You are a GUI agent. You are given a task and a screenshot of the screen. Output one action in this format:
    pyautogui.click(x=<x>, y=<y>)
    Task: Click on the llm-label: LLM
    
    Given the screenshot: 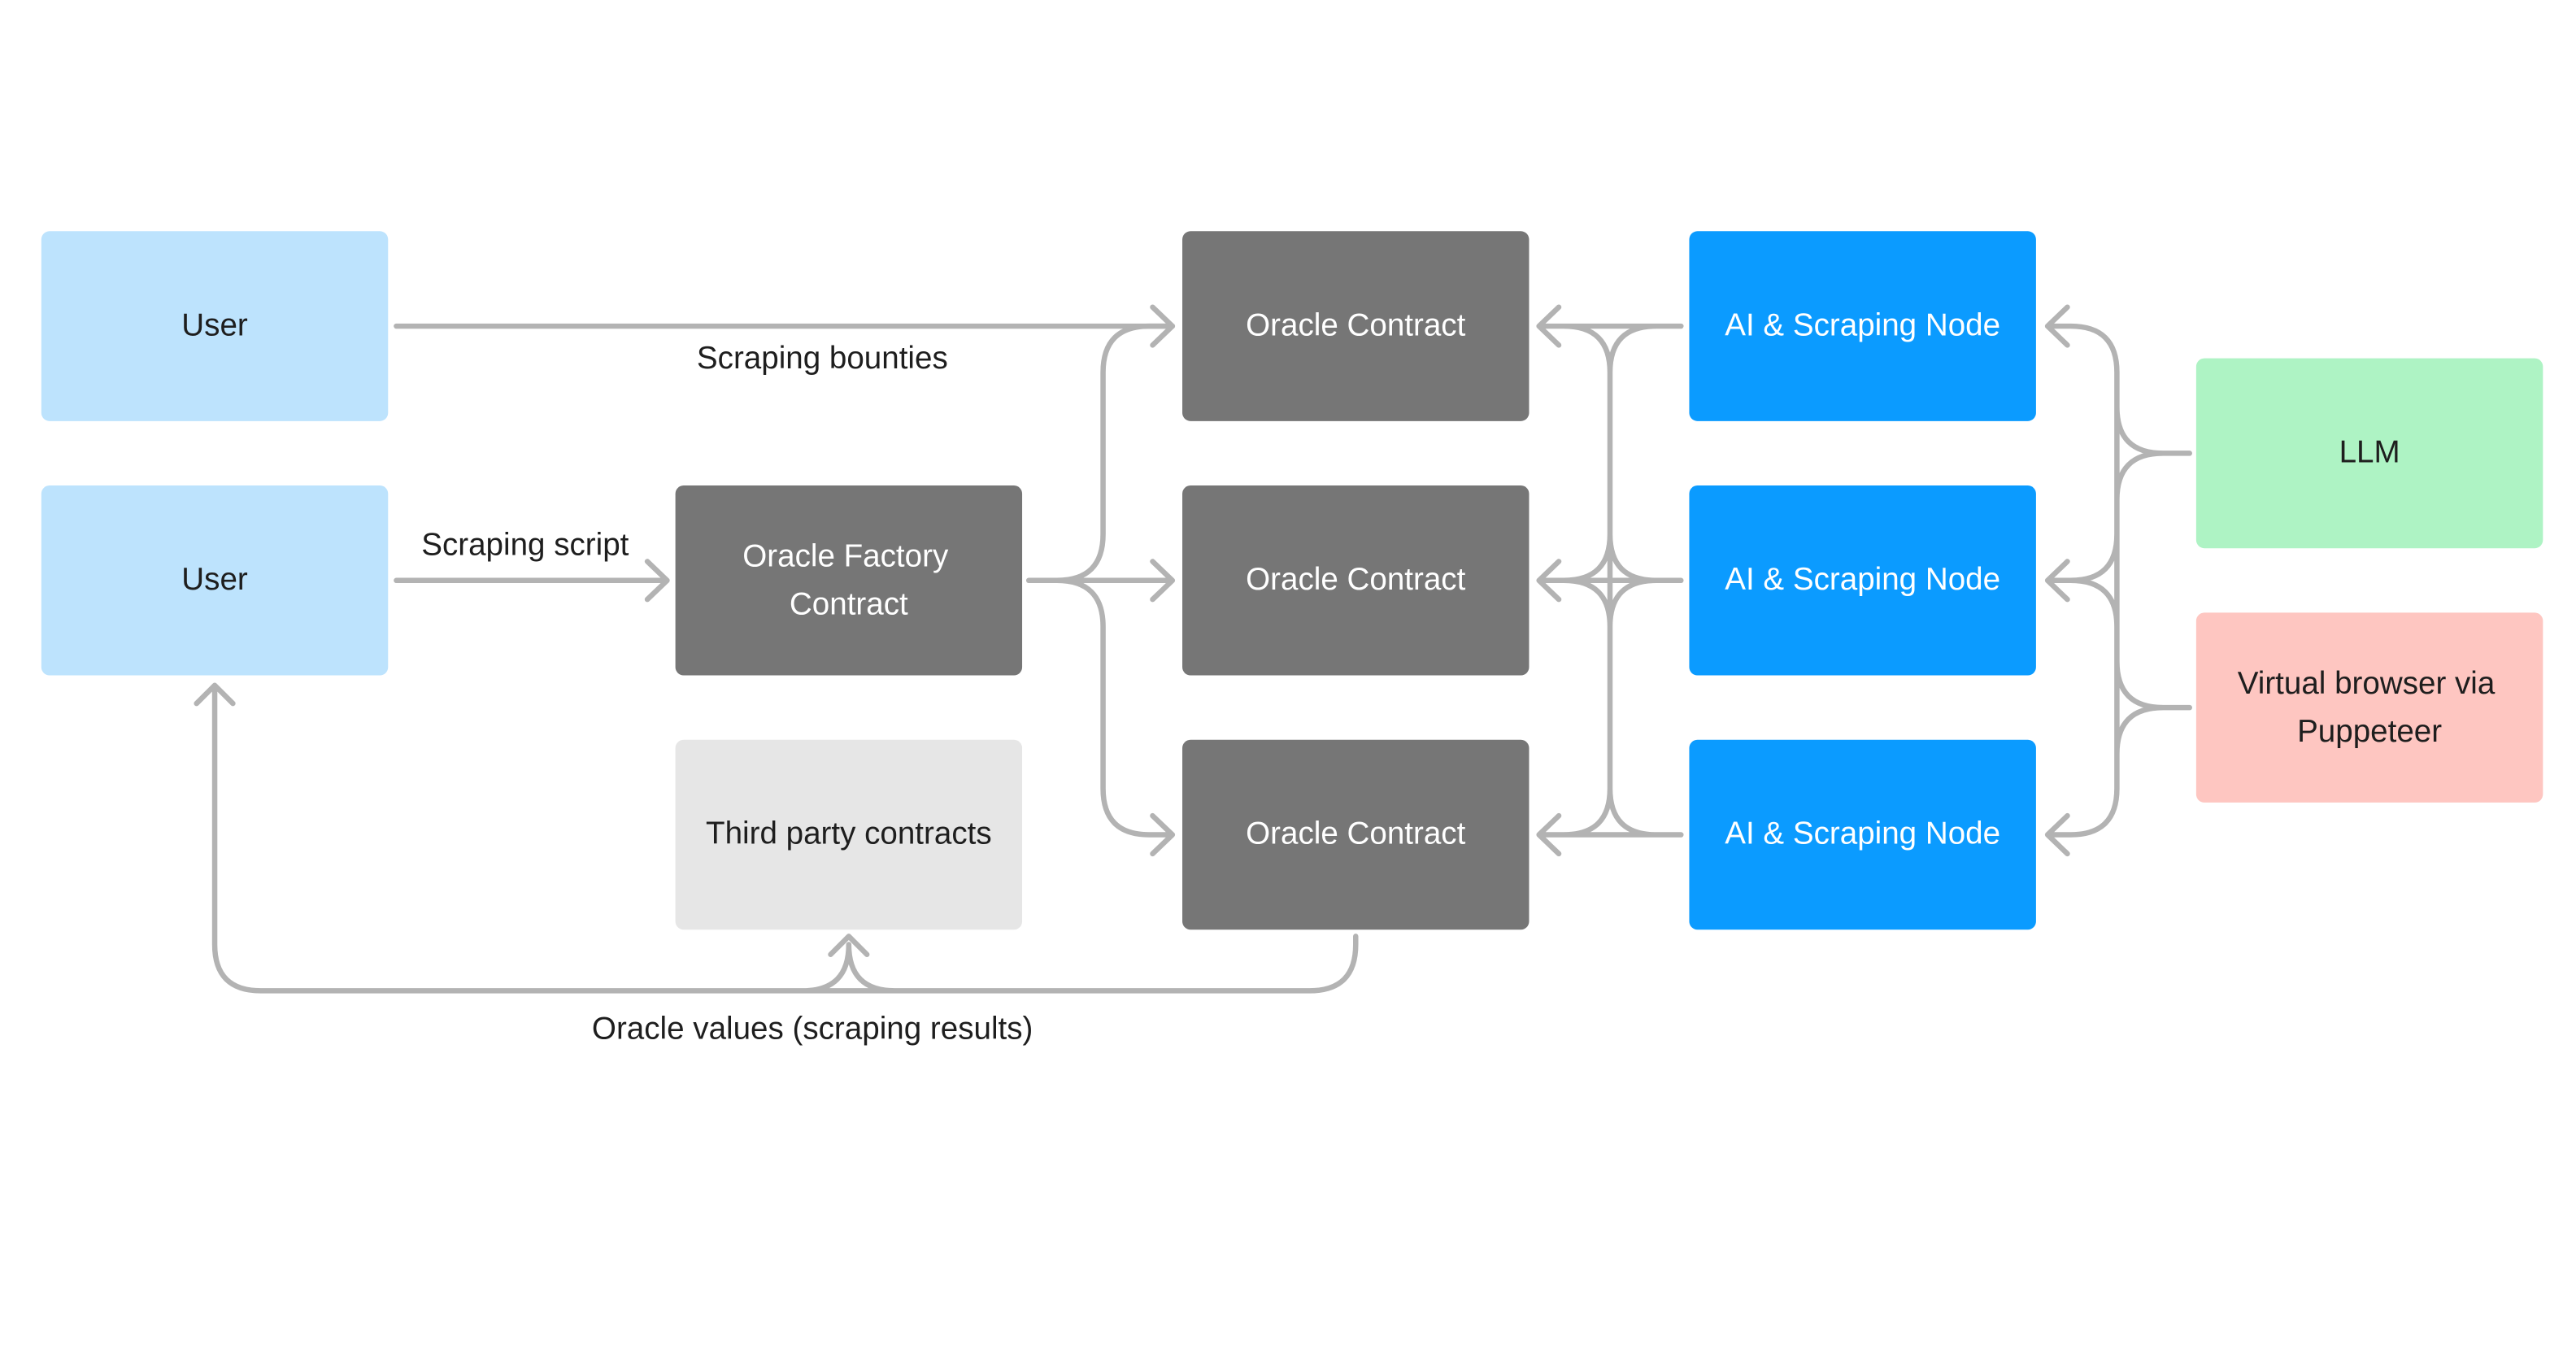 What is the action you would take?
    pyautogui.click(x=2370, y=452)
    